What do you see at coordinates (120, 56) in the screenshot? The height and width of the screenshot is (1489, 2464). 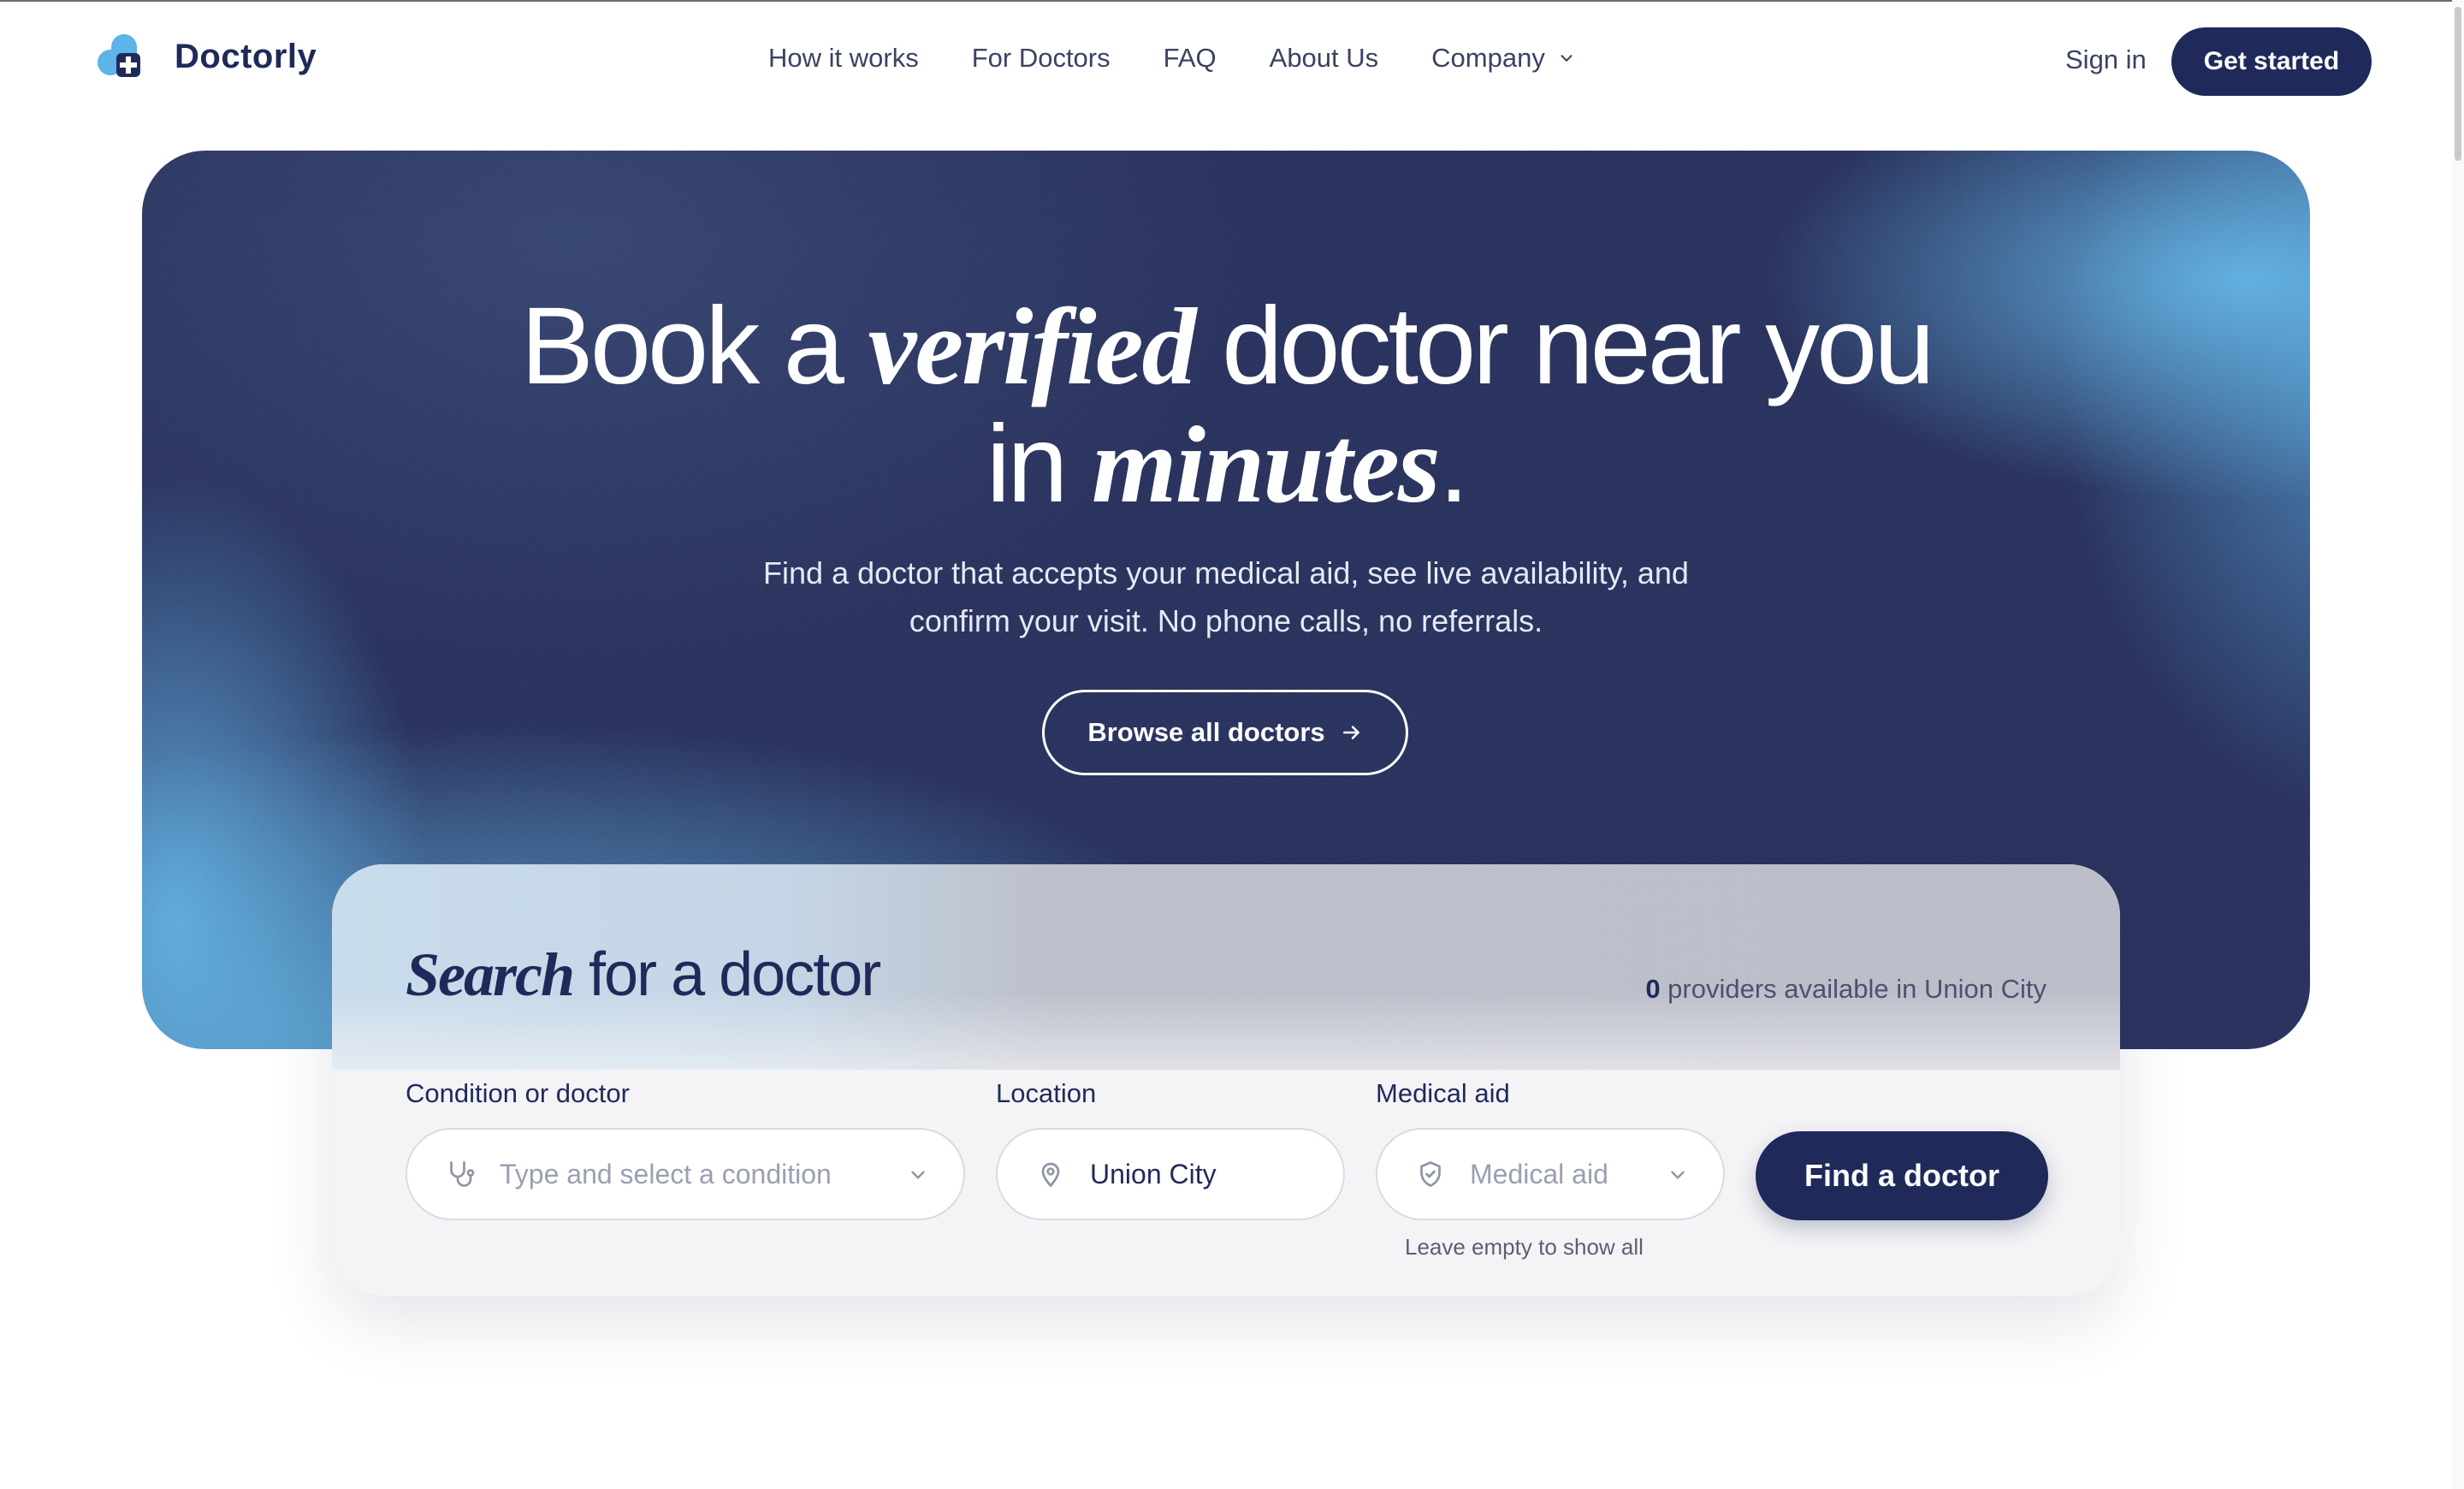 I see `logo-icon` at bounding box center [120, 56].